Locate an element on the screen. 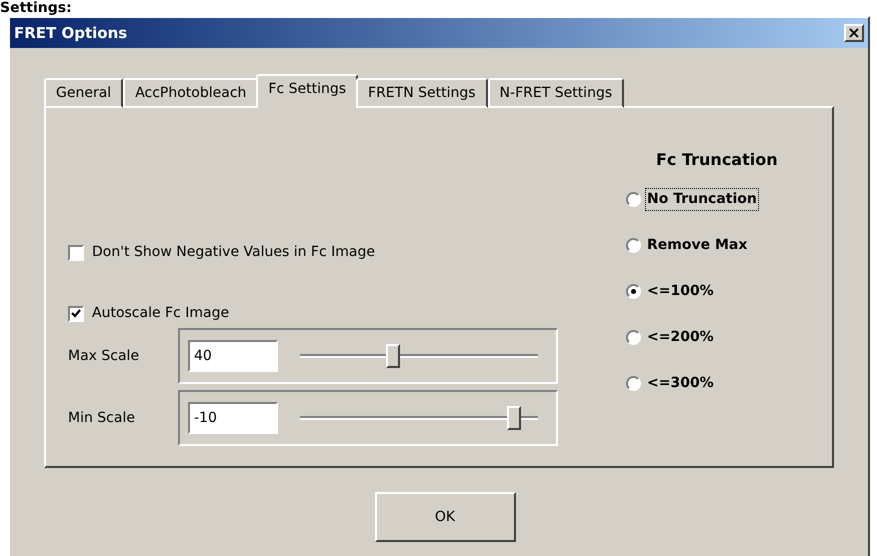 This screenshot has width=877, height=556. close-button: × is located at coordinates (854, 33).